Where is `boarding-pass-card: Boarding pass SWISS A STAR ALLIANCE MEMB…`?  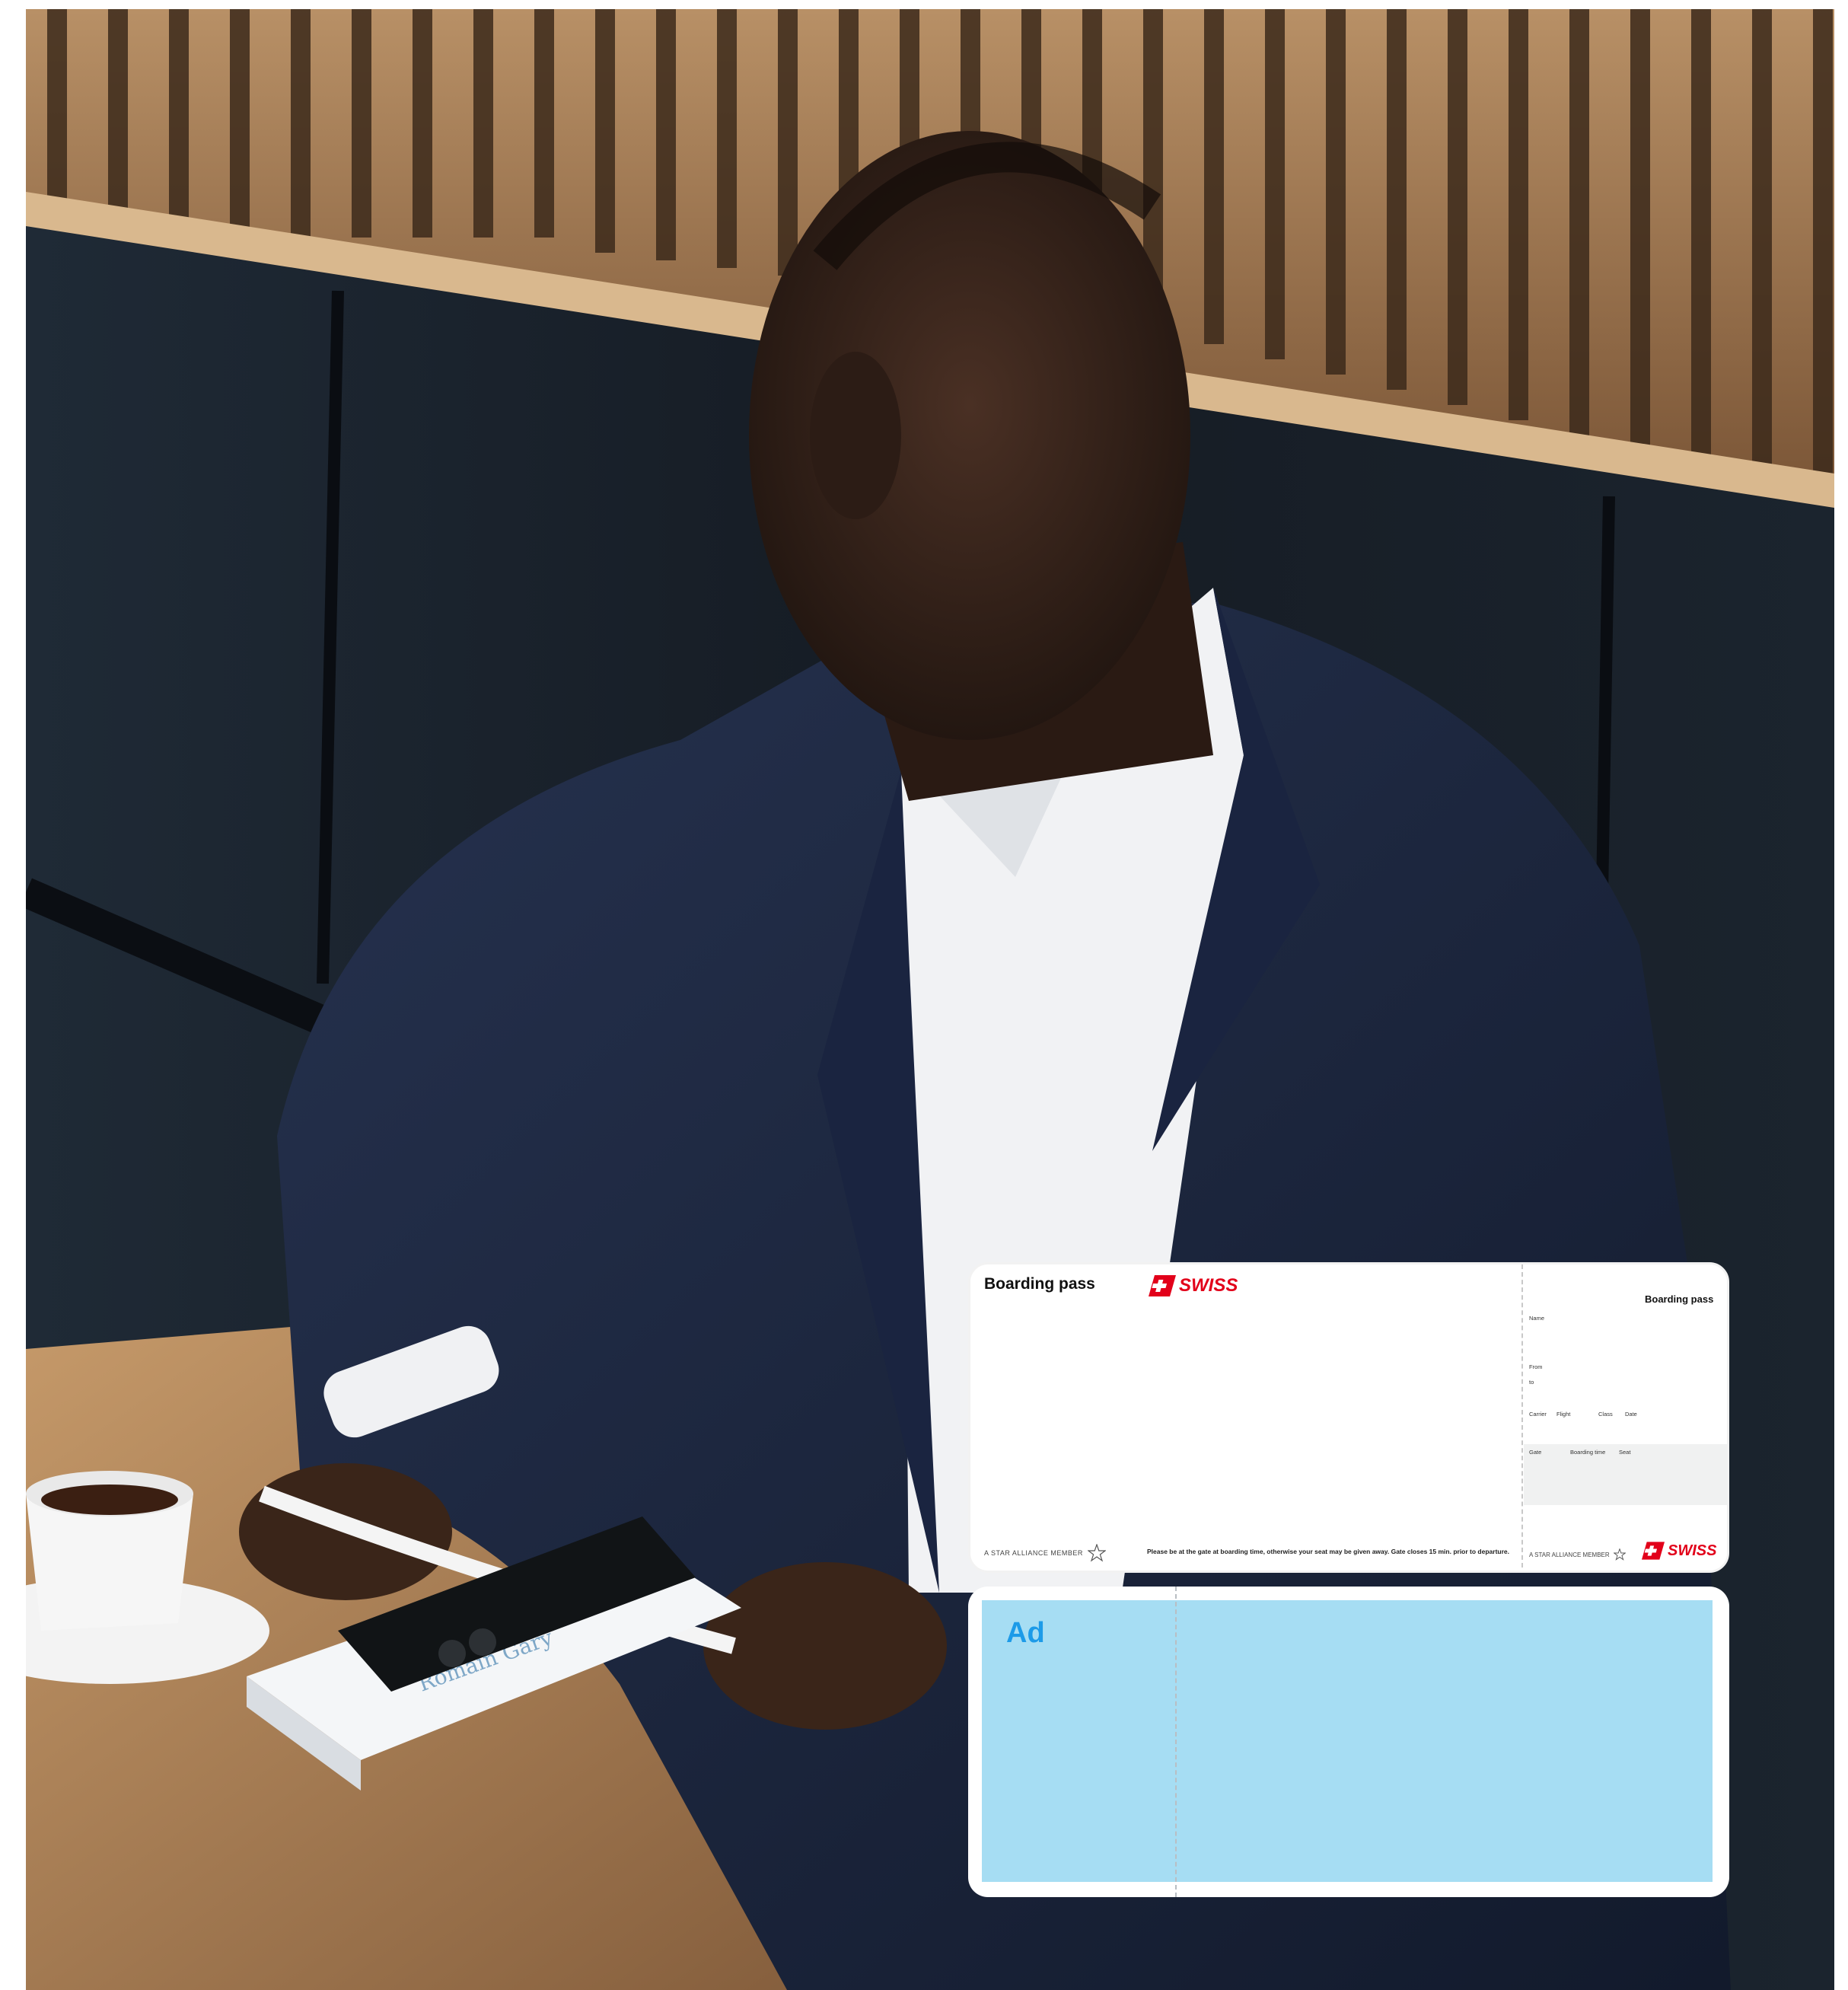
boarding-pass-card: Boarding pass SWISS A STAR ALLIANCE MEMB… is located at coordinates (1348, 1418).